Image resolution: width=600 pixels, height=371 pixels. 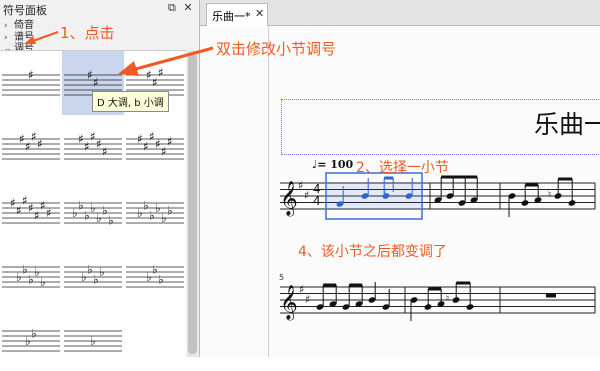 I want to click on key-signature-cell: ♭ ♭ ♭ ♭ ♭, so click(x=31, y=275).